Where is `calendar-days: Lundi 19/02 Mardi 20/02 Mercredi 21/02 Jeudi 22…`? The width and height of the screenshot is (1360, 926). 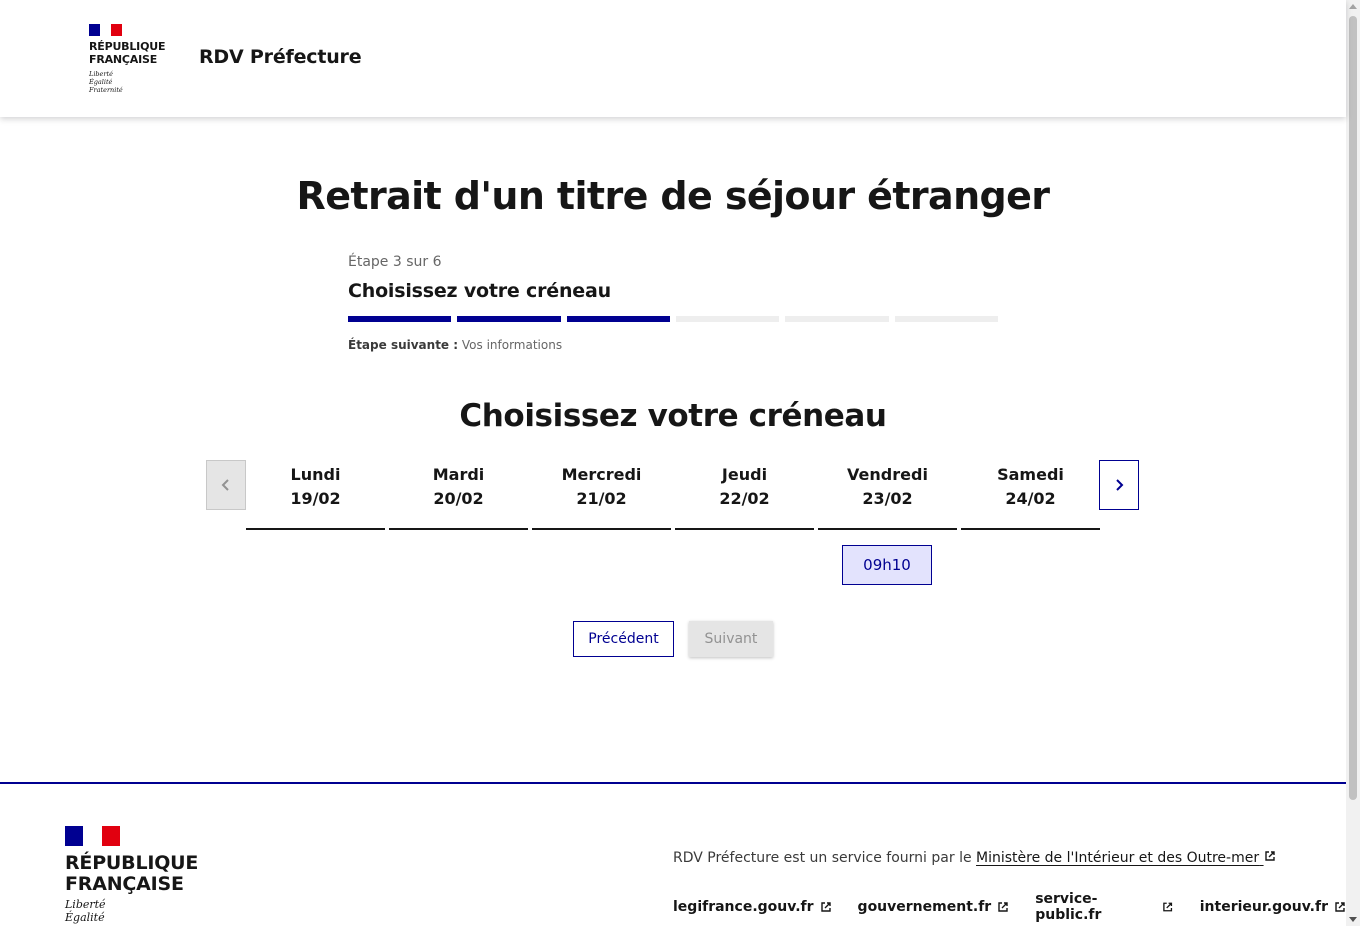
calendar-days: Lundi 19/02 Mardi 20/02 Mercredi 21/02 Jeudi 22… is located at coordinates (673, 495).